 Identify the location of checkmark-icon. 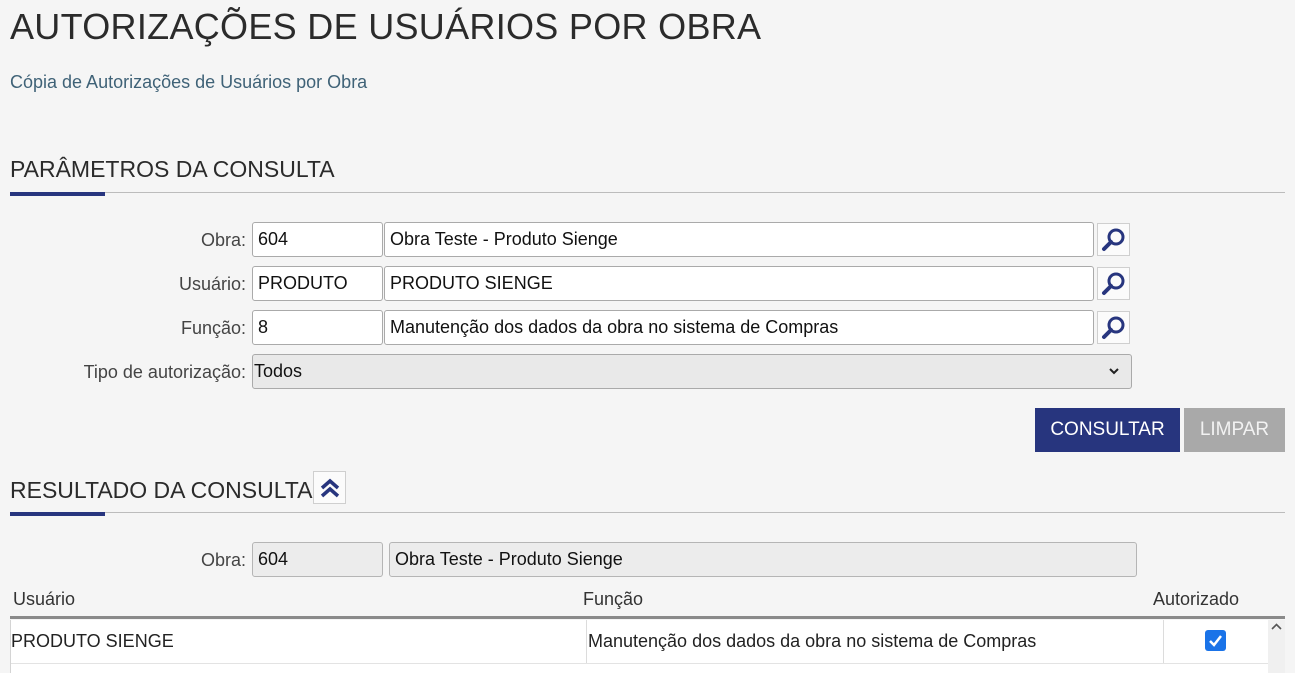
(1215, 641).